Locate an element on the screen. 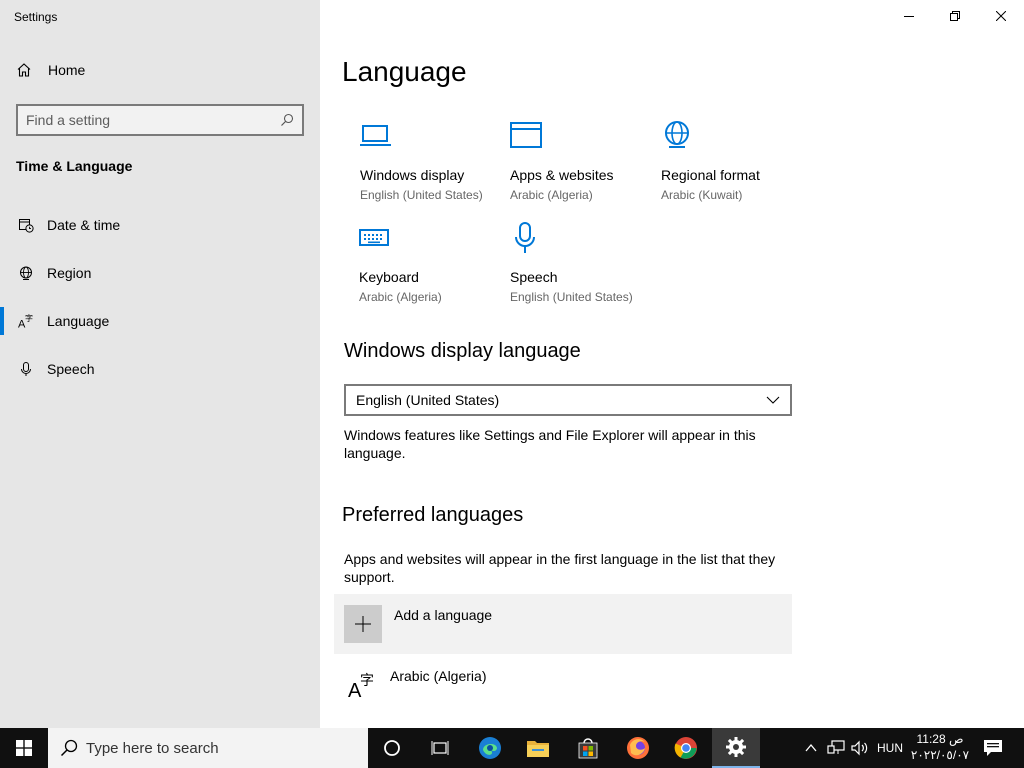  task-view-button is located at coordinates (440, 748).